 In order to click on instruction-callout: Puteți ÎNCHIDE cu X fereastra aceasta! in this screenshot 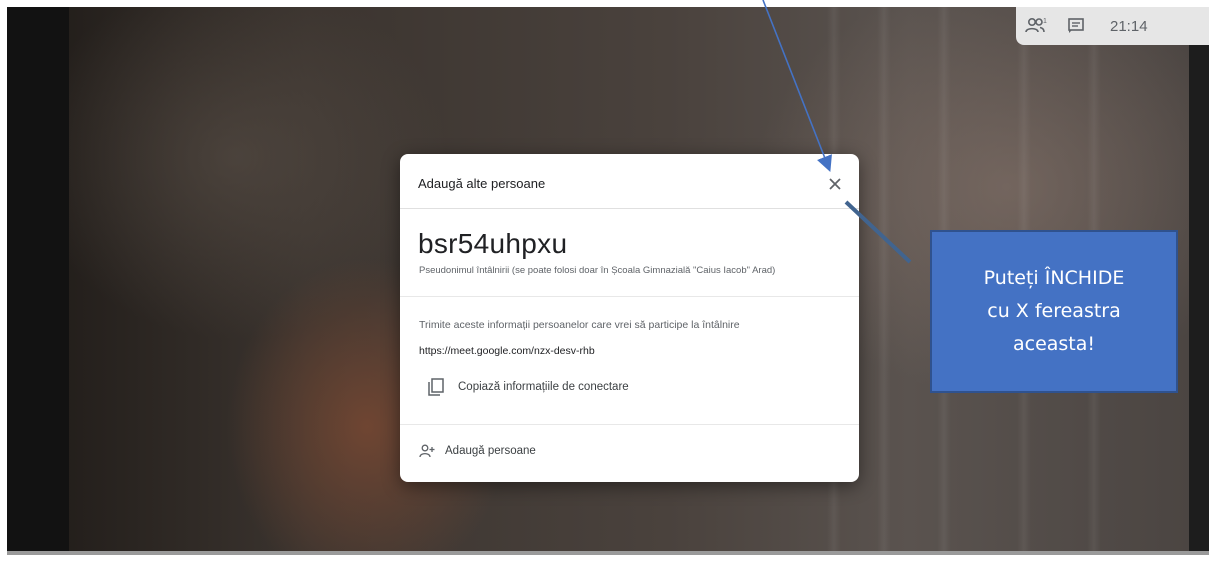, I will do `click(1054, 311)`.